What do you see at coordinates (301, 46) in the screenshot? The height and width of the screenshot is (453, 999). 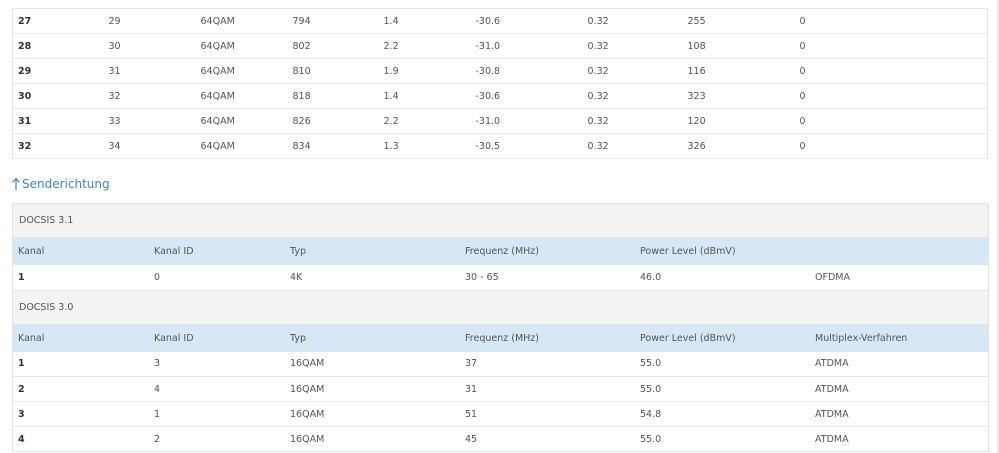 I see `cell-frequenz: 802` at bounding box center [301, 46].